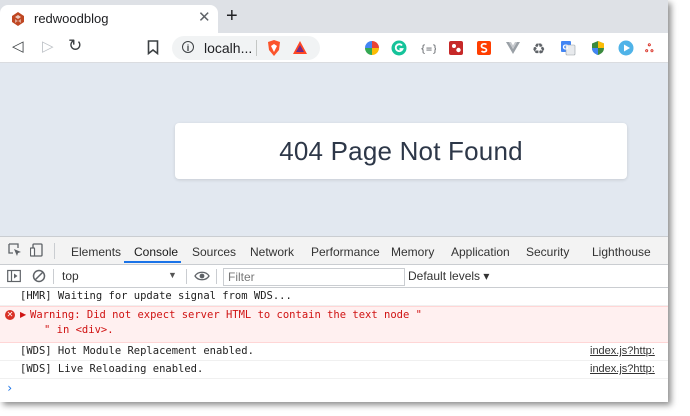 The image size is (690, 416). Describe the element at coordinates (621, 252) in the screenshot. I see `tab-lighthouse: Lighthouse` at that location.